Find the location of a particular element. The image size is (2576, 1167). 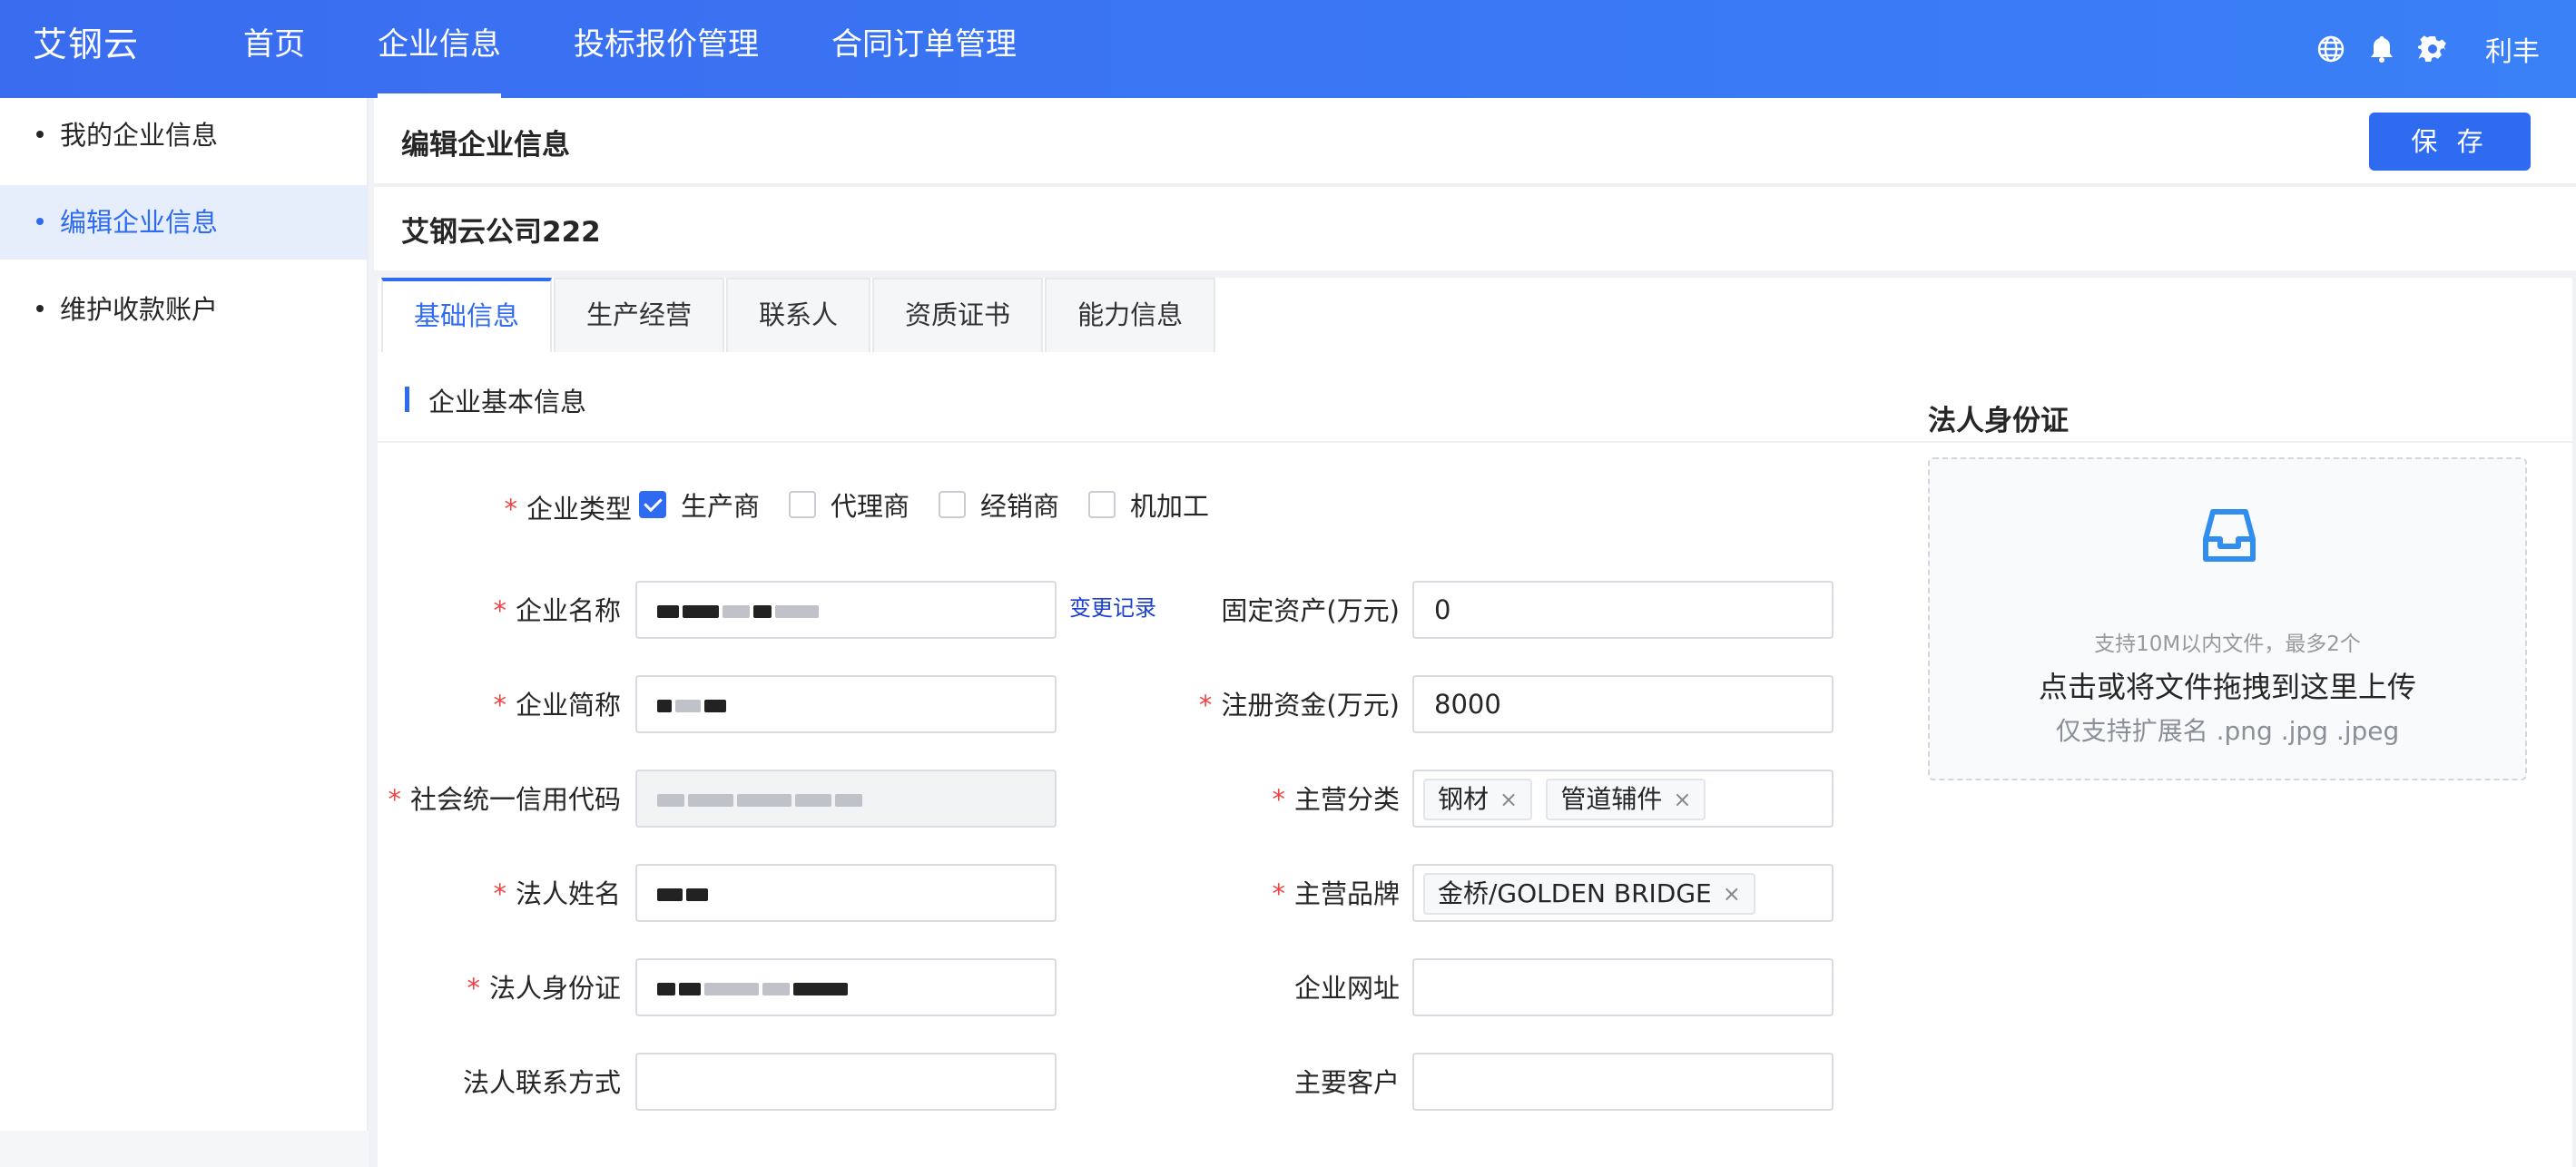

main-brand-select: 金桥/GOLDEN BRIDGE × is located at coordinates (1623, 893).